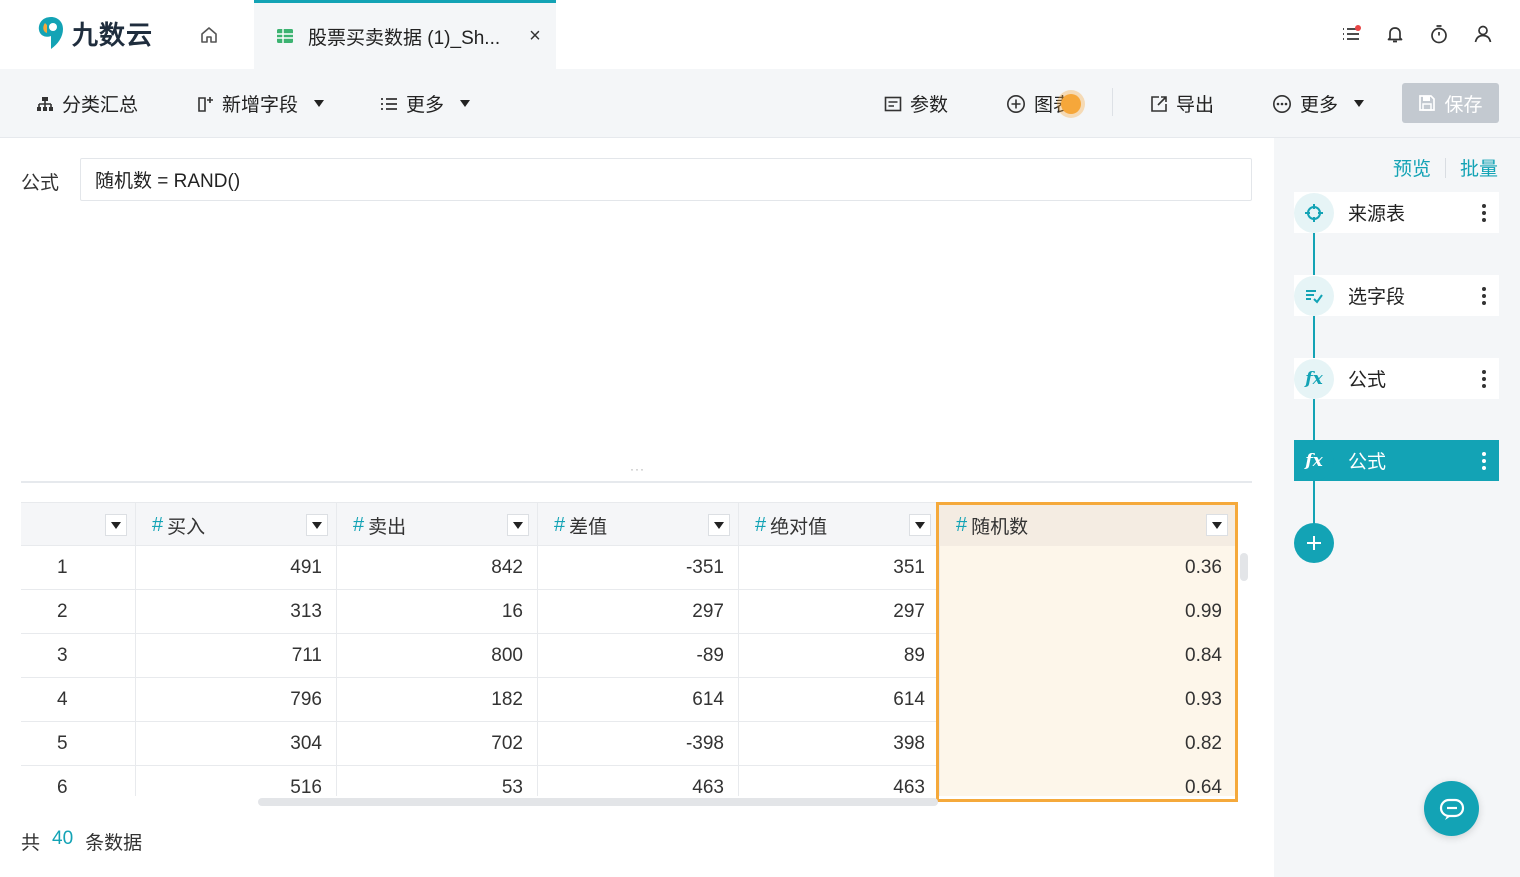 The image size is (1520, 877). I want to click on row-index: 6, so click(78, 781).